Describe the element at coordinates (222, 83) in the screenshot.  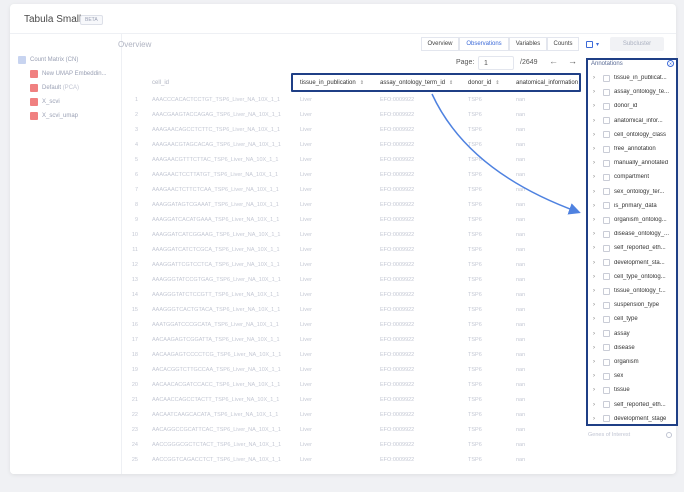
I see `column-header-cell-id: cell_id` at that location.